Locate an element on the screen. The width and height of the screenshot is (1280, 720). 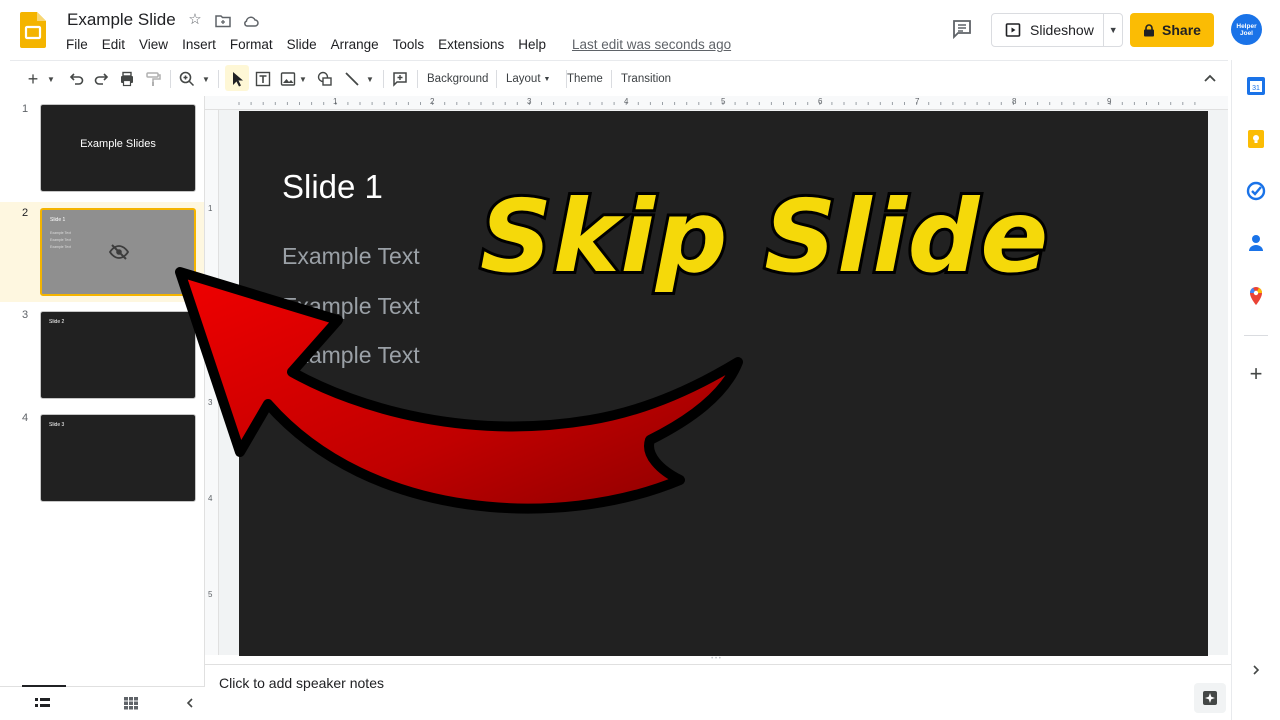
last-edit-link: Last edit was seconds ago is located at coordinates (651, 45).